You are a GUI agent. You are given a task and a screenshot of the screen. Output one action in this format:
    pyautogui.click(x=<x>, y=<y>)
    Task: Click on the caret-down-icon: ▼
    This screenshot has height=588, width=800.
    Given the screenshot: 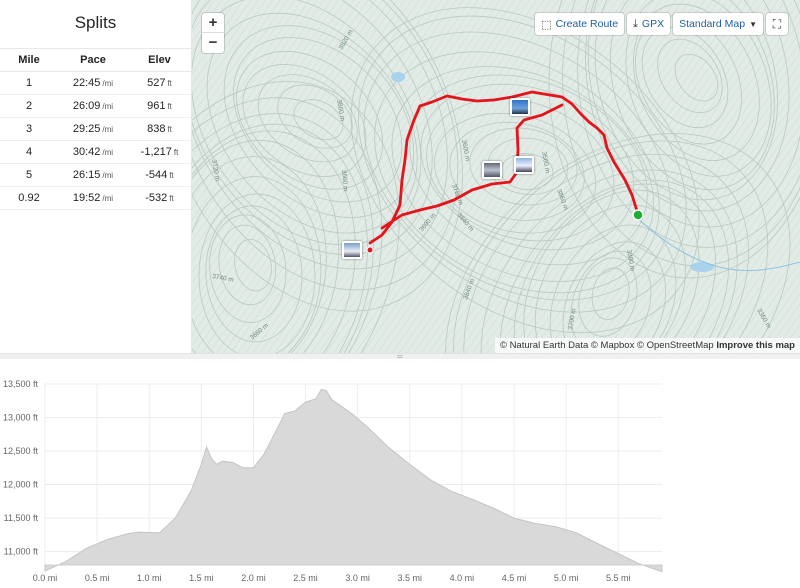 What is the action you would take?
    pyautogui.click(x=753, y=24)
    